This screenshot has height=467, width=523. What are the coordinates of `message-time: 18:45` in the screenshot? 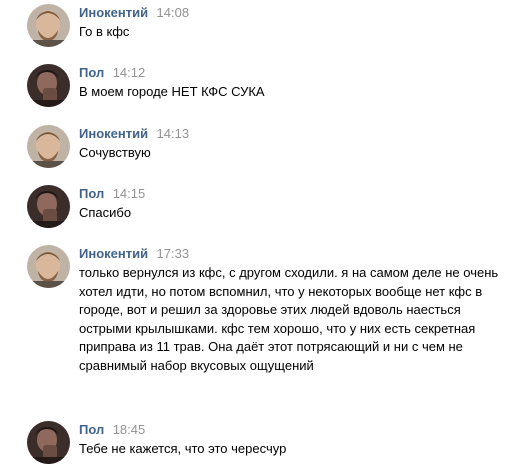 It's located at (129, 429).